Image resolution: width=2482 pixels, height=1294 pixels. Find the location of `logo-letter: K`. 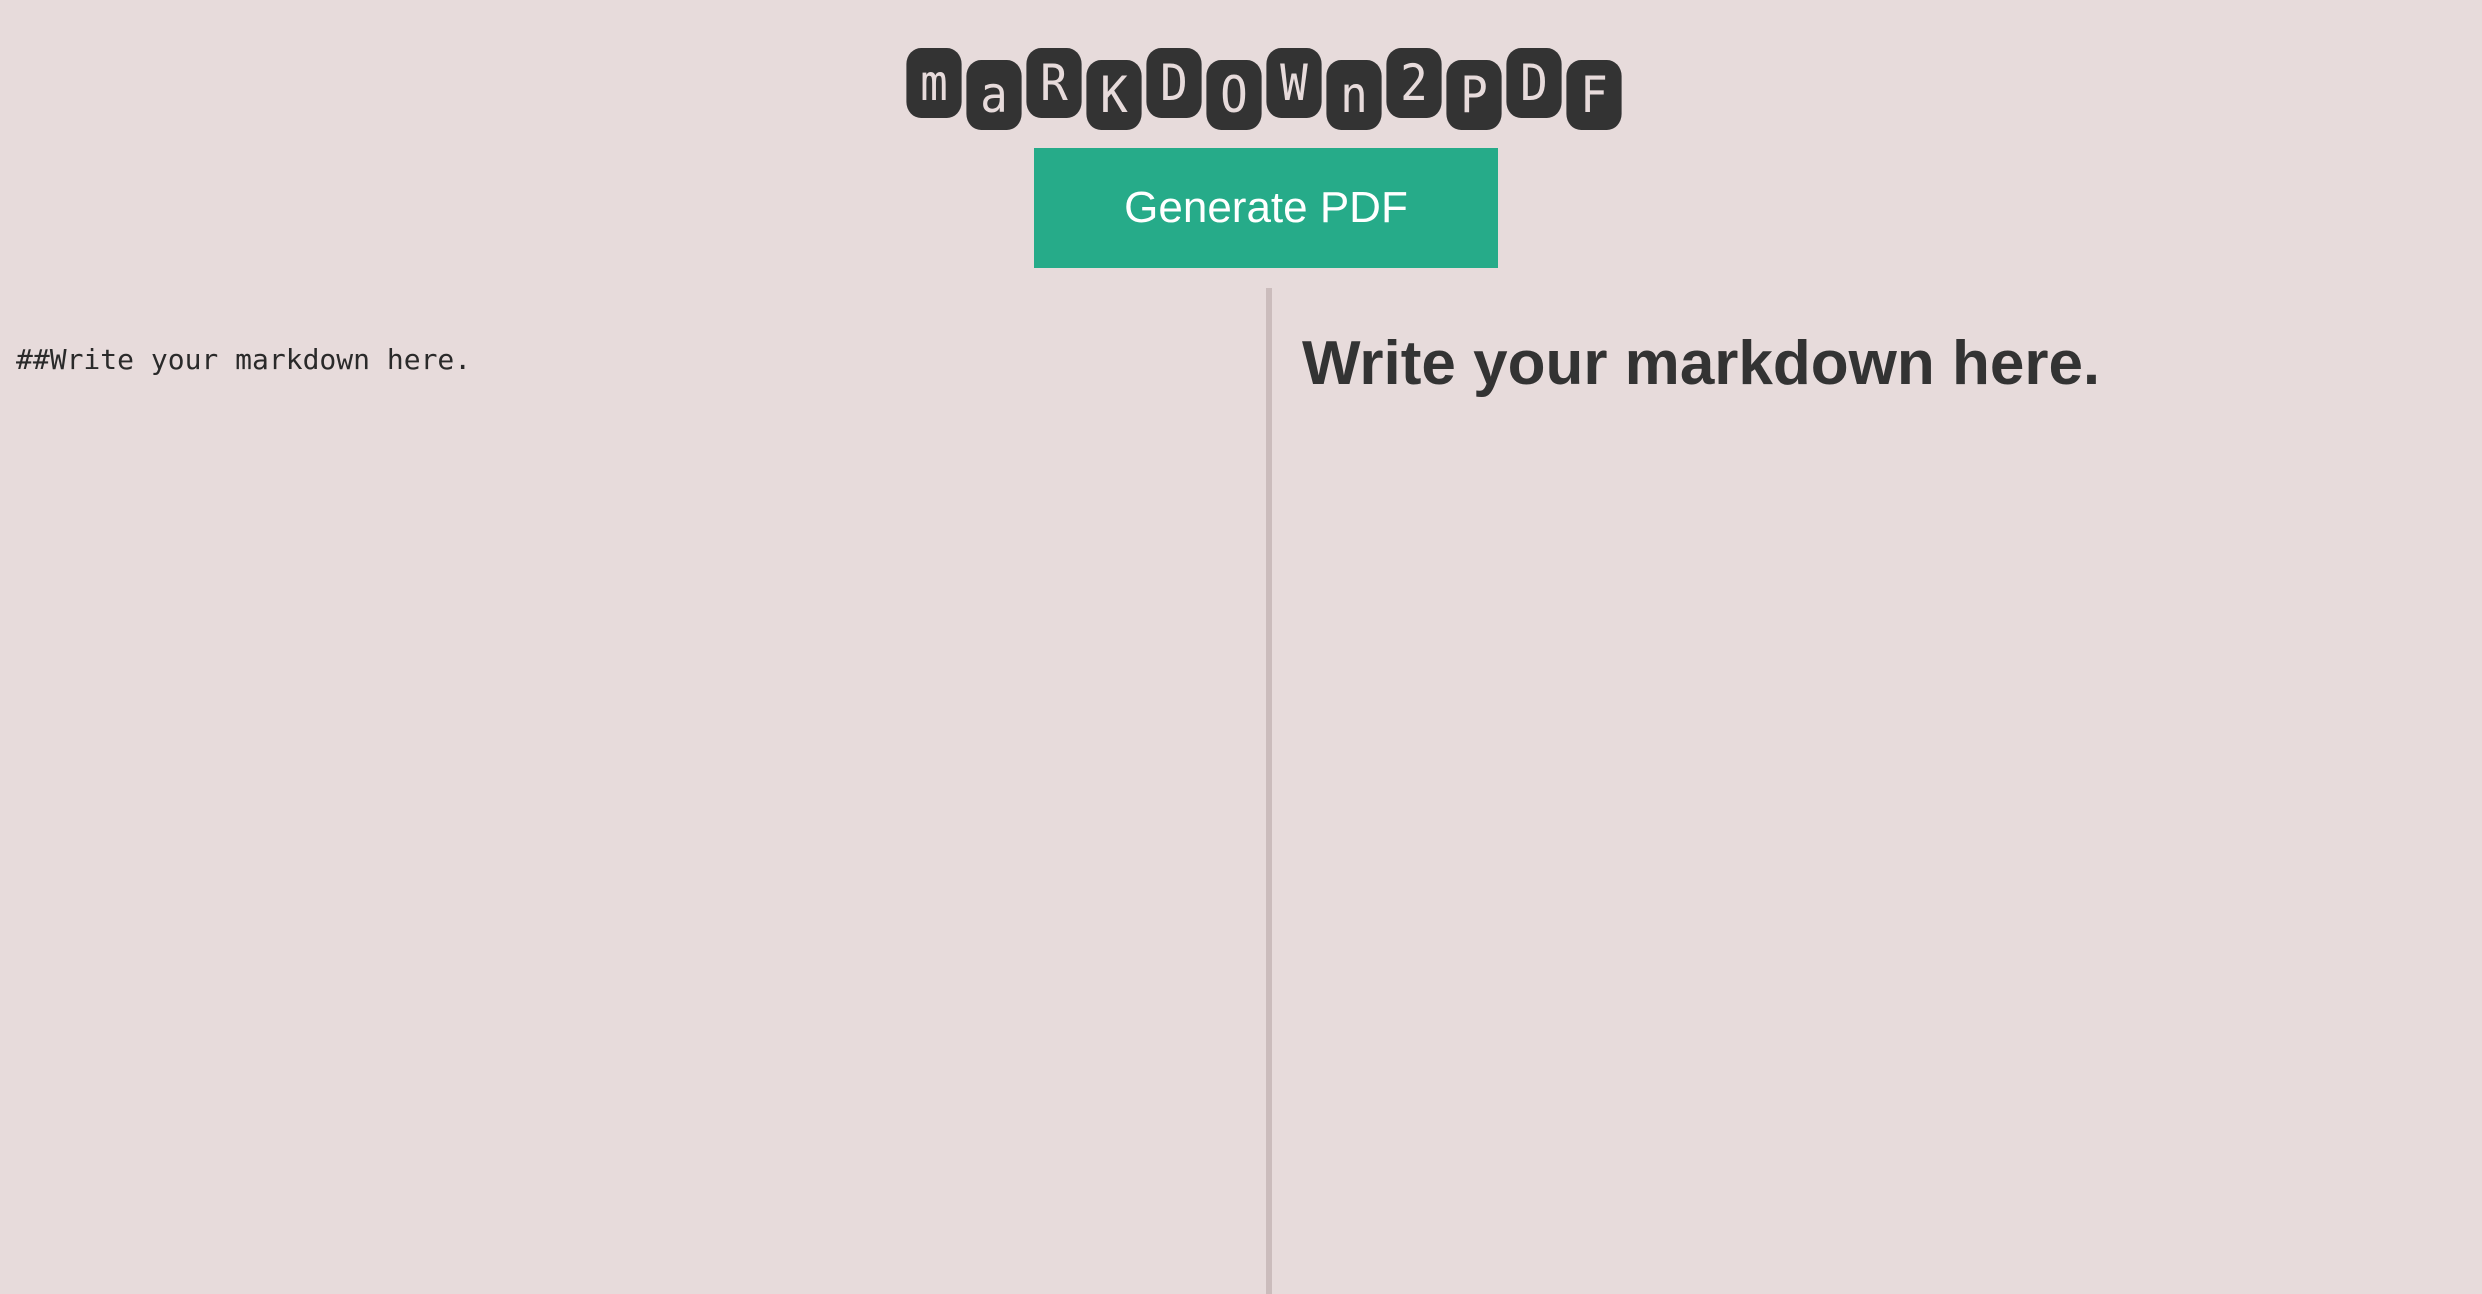

logo-letter: K is located at coordinates (1114, 95).